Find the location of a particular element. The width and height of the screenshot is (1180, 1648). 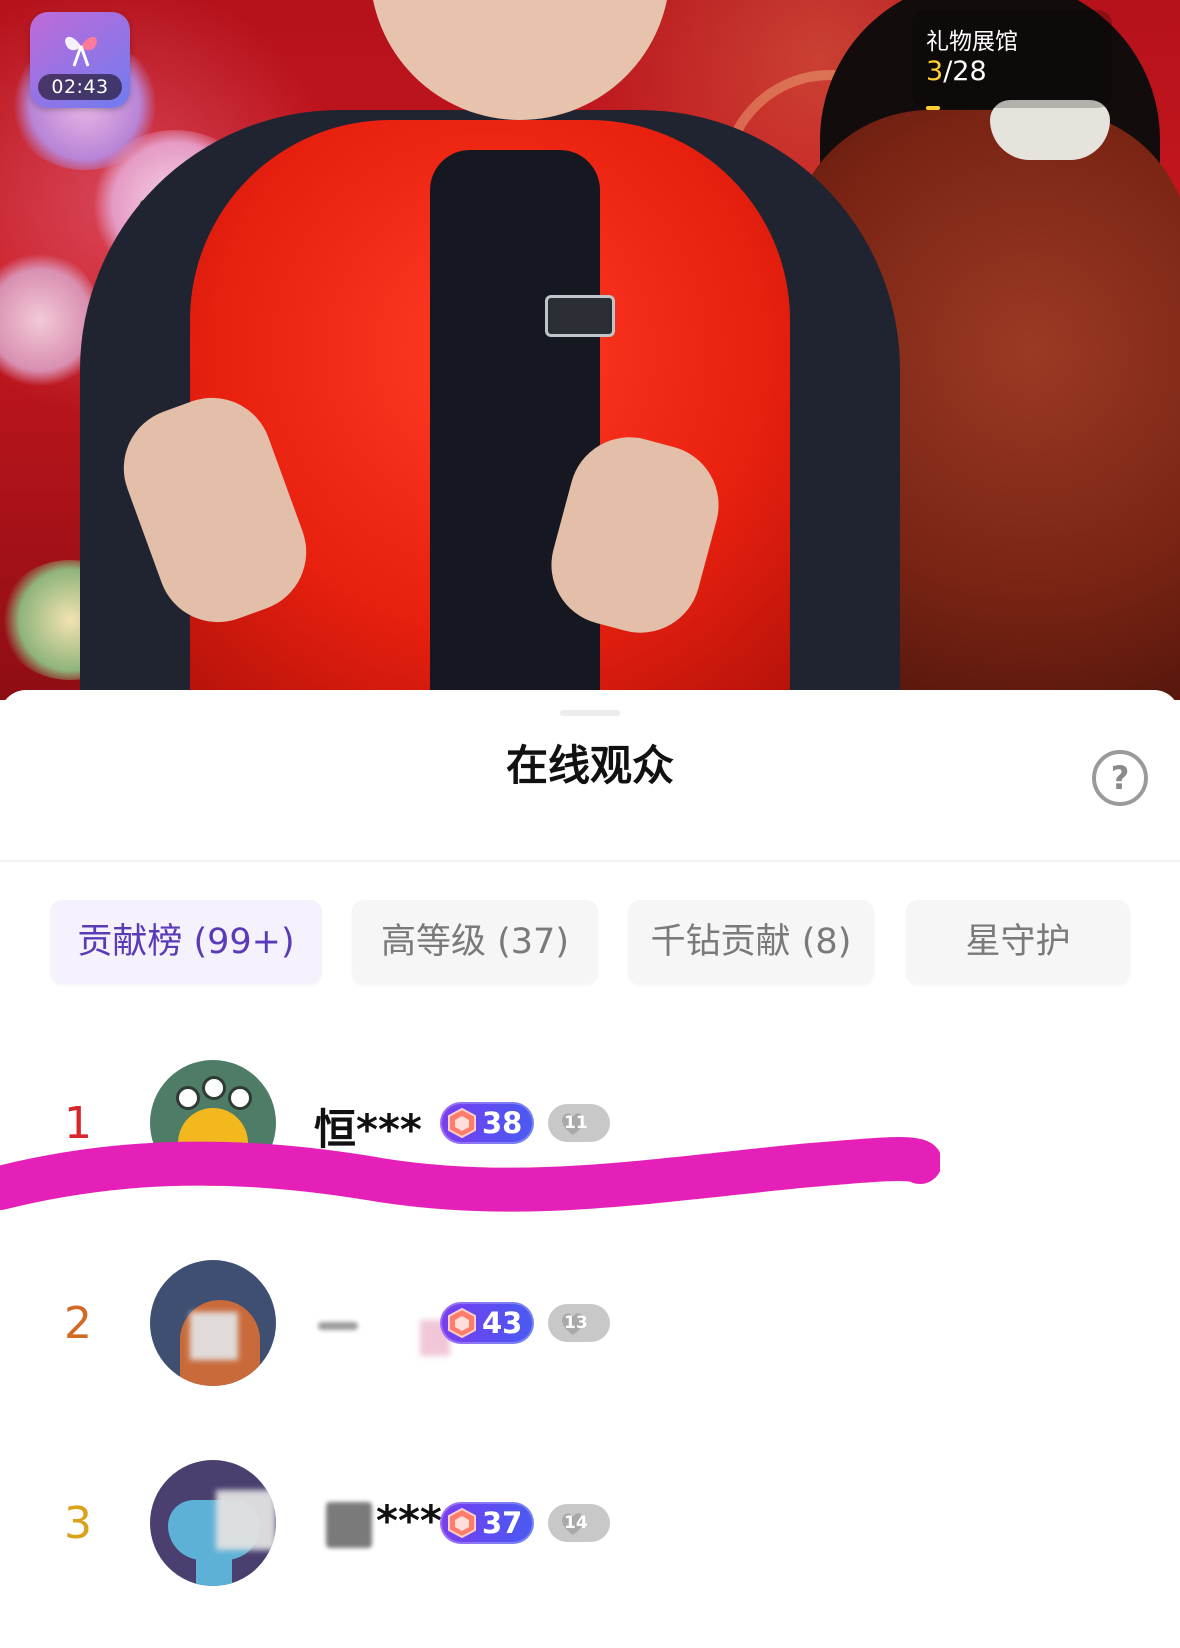

fan-badge: 11 is located at coordinates (579, 1123).